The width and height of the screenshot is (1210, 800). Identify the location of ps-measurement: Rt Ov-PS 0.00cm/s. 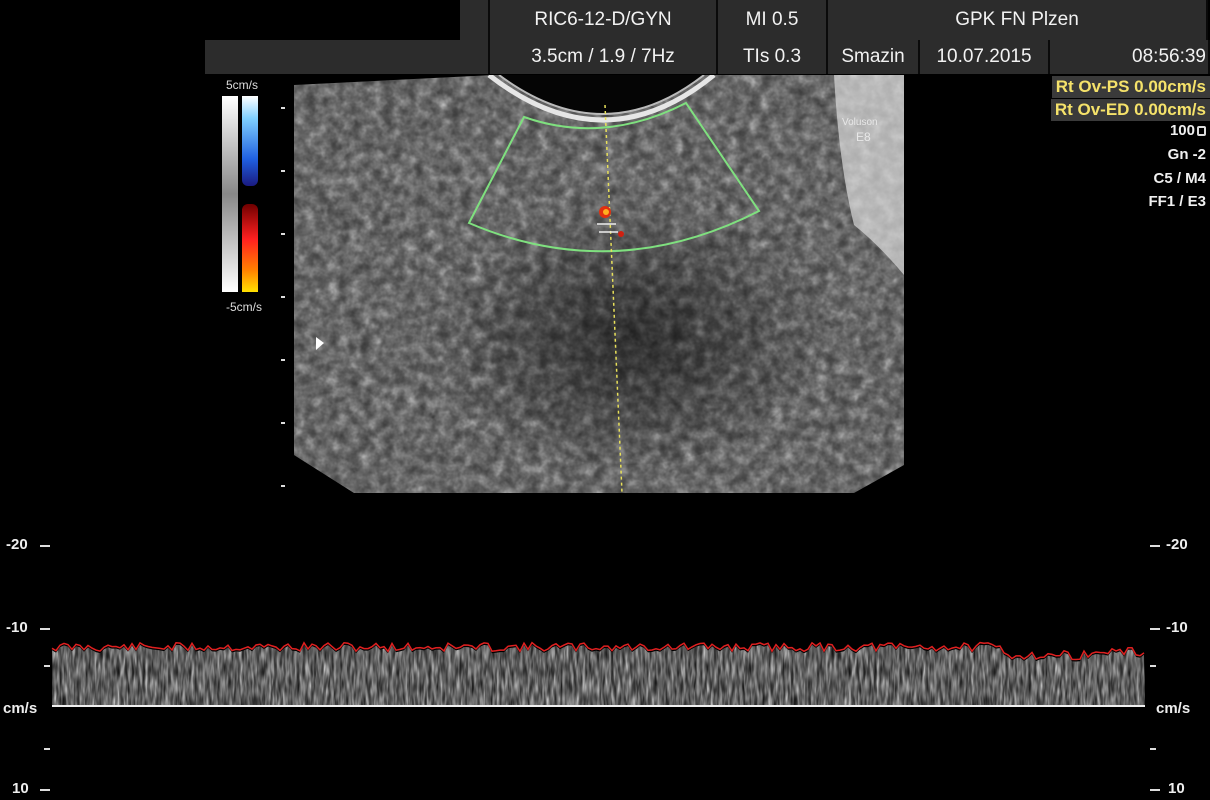
(1130, 87).